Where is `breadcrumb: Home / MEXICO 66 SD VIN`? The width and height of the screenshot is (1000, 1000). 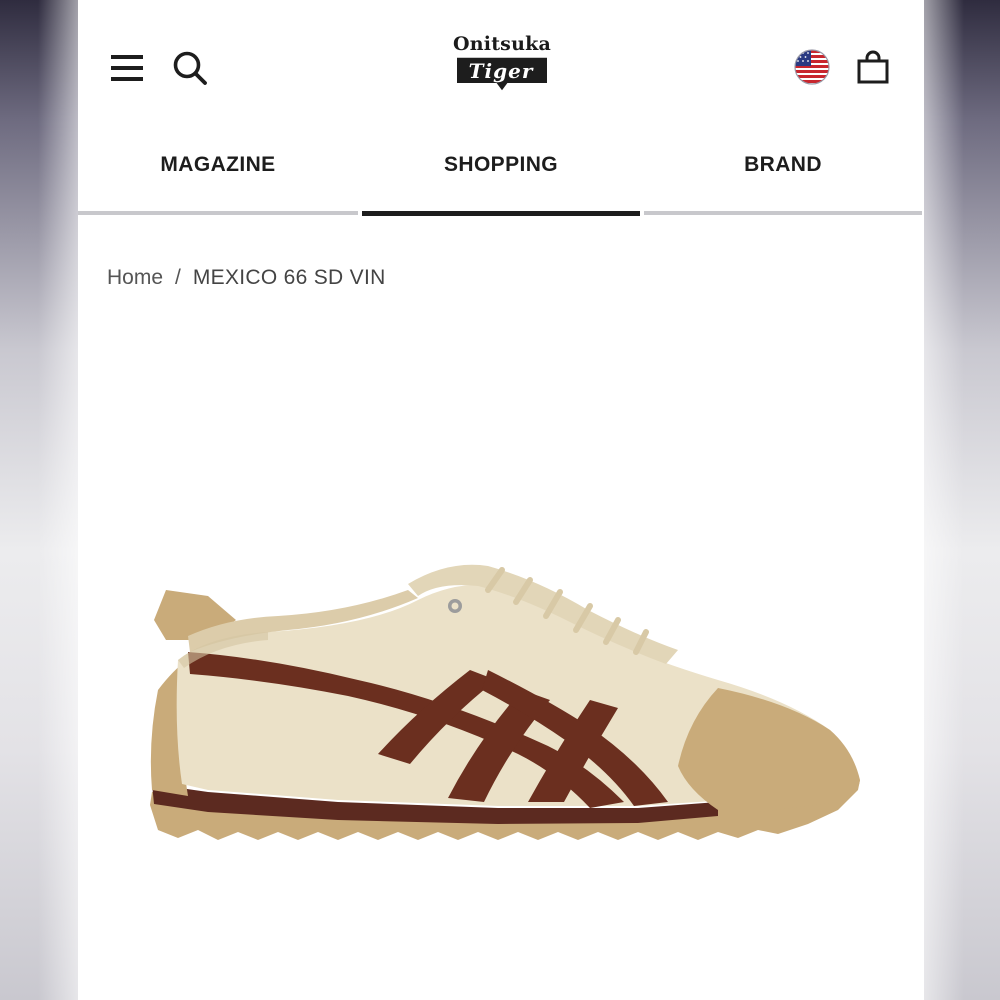
breadcrumb: Home / MEXICO 66 SD VIN is located at coordinates (246, 278).